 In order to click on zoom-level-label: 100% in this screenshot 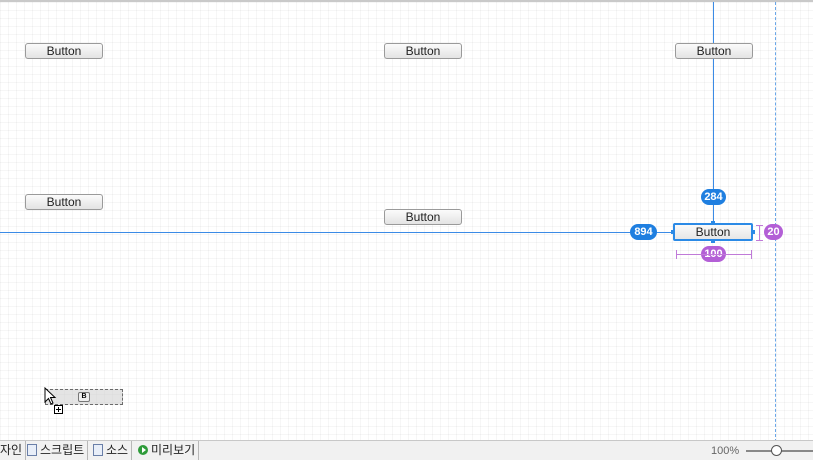, I will do `click(725, 451)`.